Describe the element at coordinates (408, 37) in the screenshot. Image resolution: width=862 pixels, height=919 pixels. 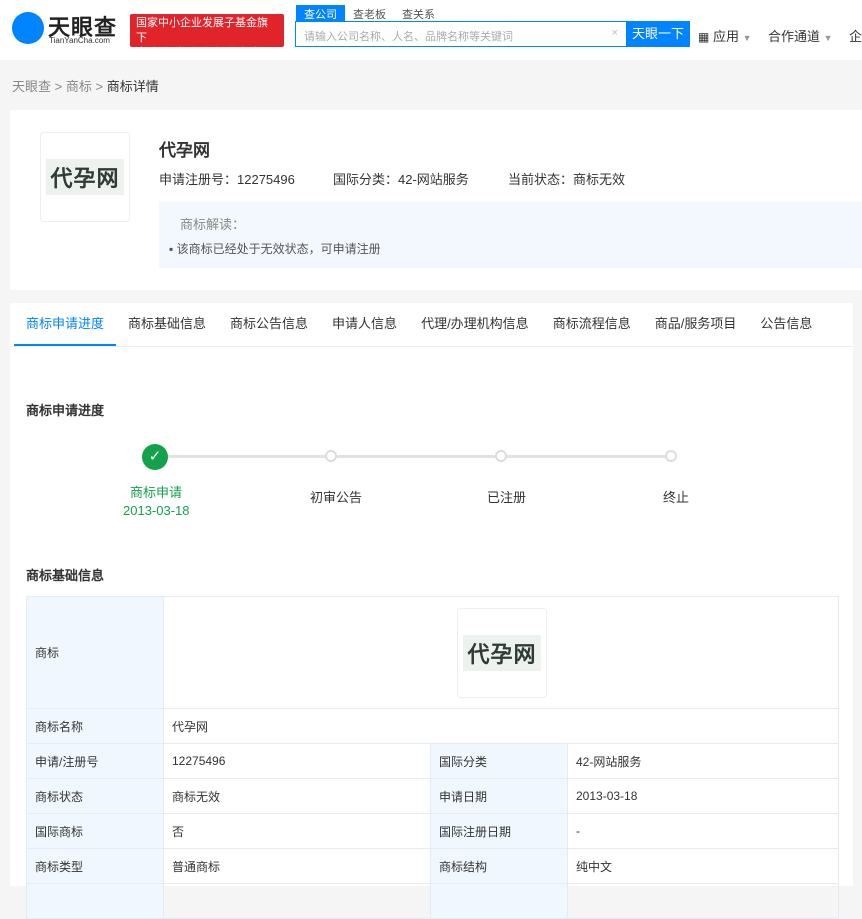
I see `search-placeholder: 请输入公司名称、人名、品牌名称等关键词` at that location.